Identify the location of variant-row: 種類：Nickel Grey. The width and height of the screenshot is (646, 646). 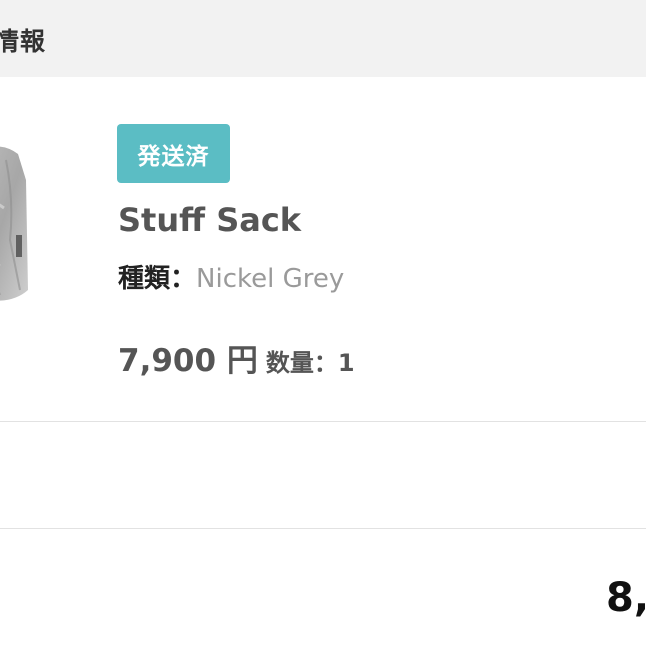
(231, 279).